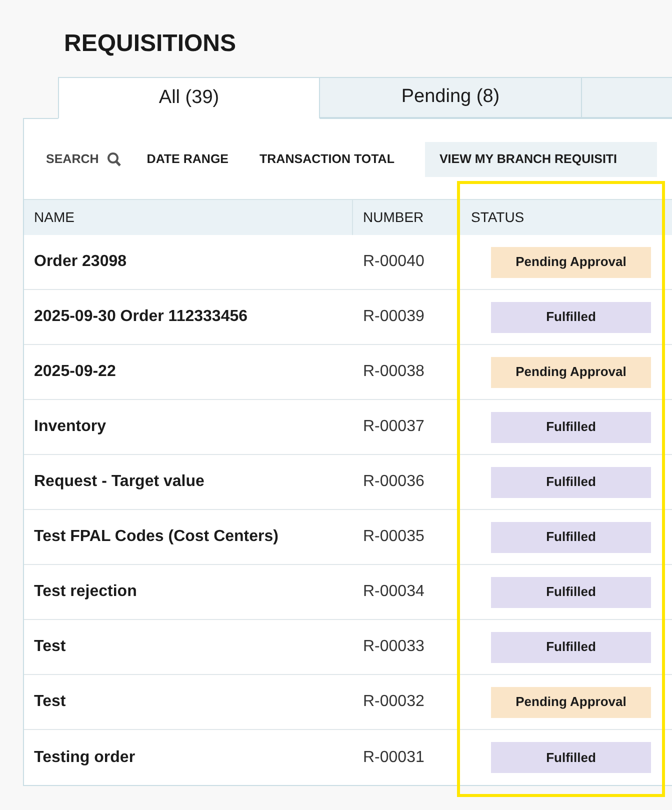 The height and width of the screenshot is (810, 672). Describe the element at coordinates (119, 481) in the screenshot. I see `requisition-name: Request - Target value` at that location.